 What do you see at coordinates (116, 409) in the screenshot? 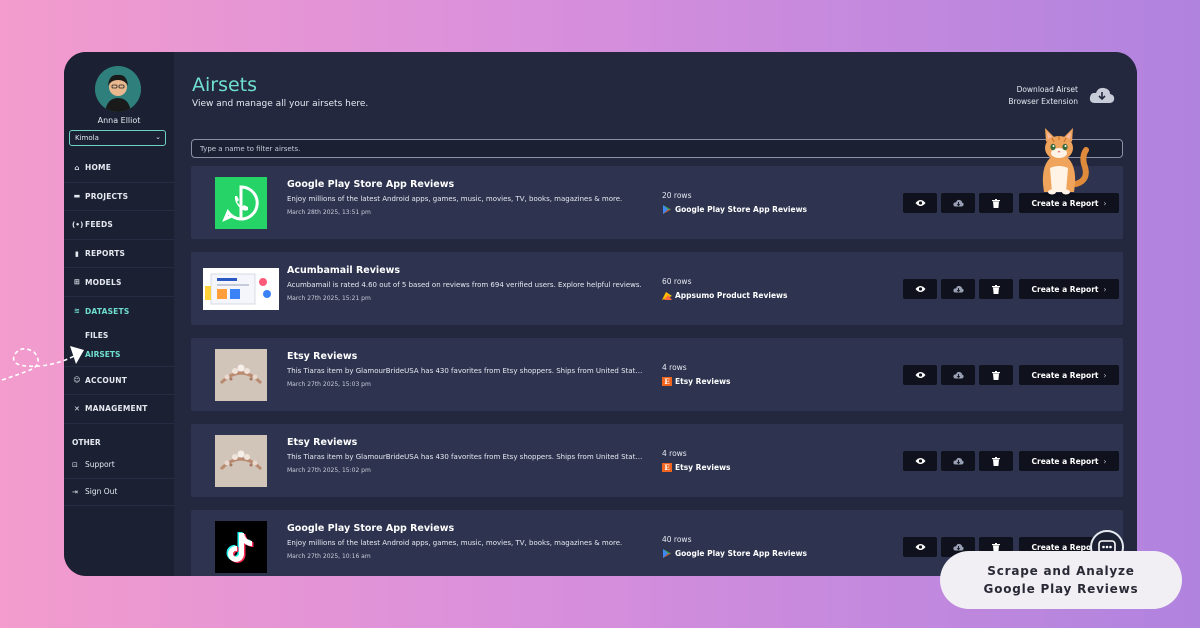
I see `sidebar-item-label: MANAGEMENT` at bounding box center [116, 409].